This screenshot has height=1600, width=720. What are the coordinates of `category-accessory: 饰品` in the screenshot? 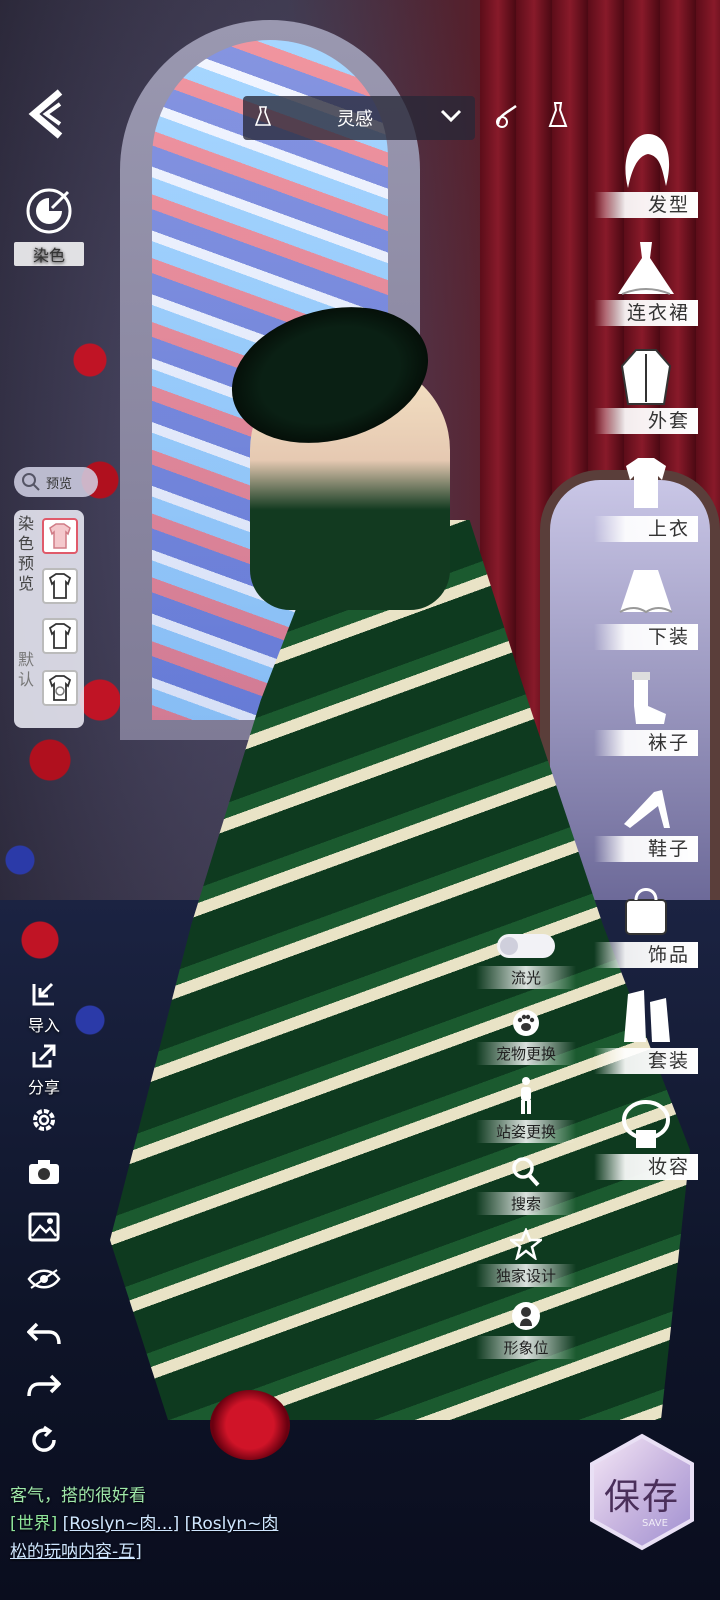 It's located at (647, 926).